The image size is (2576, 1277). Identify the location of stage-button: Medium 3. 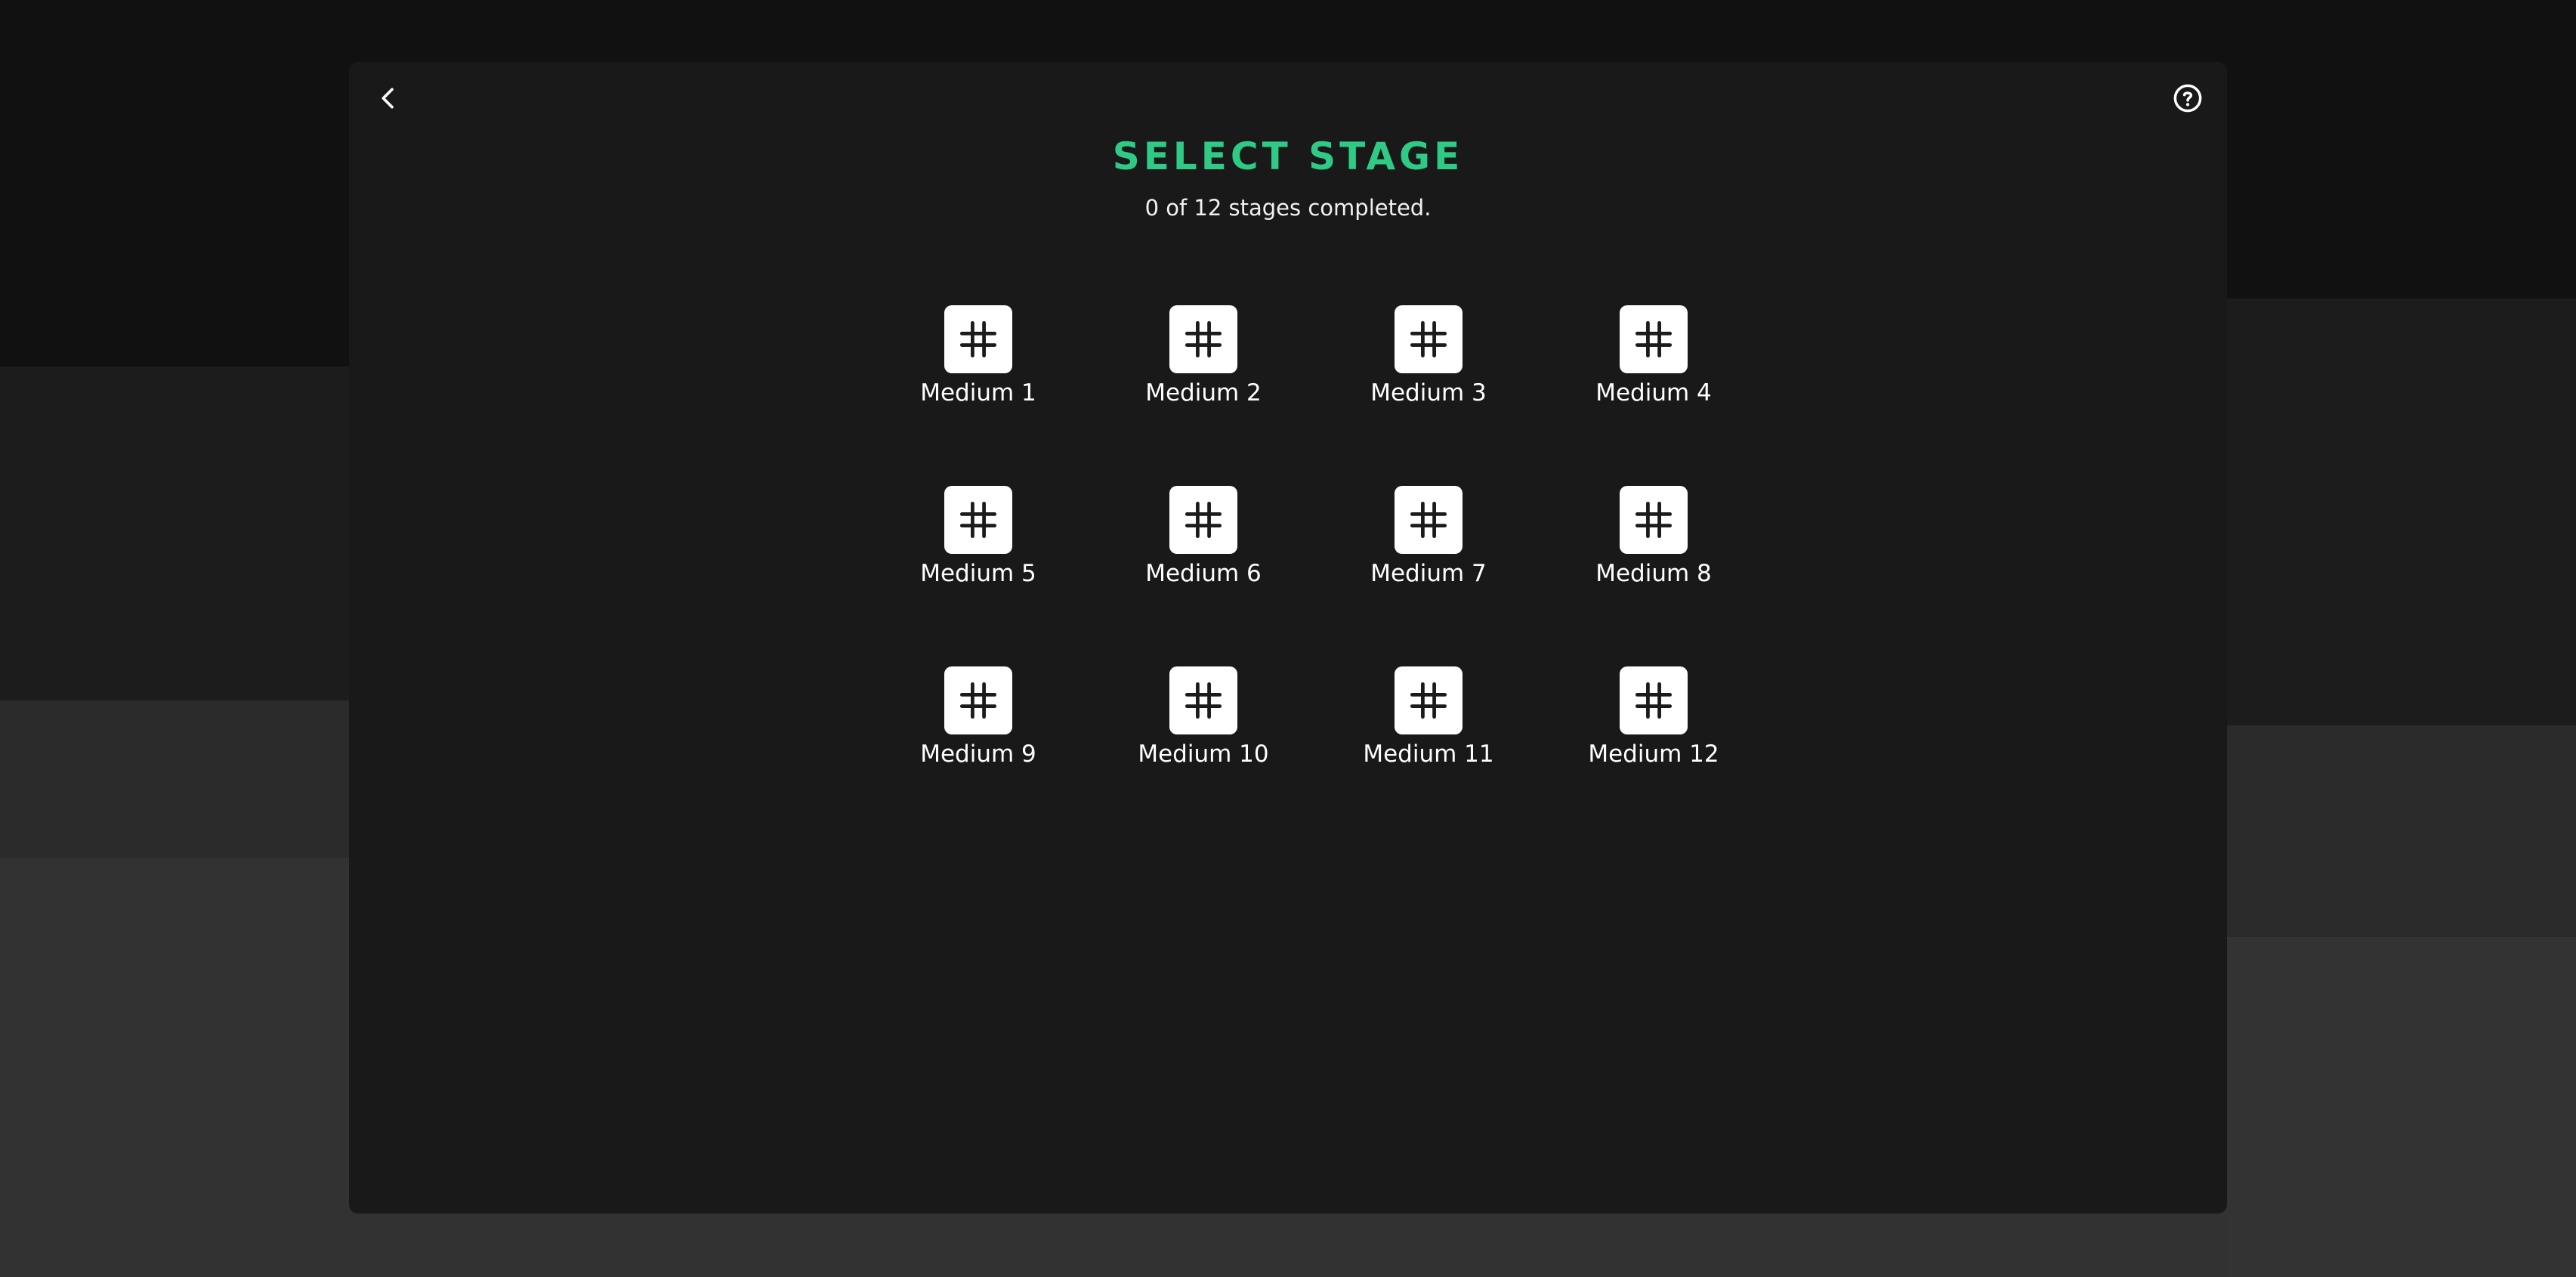
(1428, 395).